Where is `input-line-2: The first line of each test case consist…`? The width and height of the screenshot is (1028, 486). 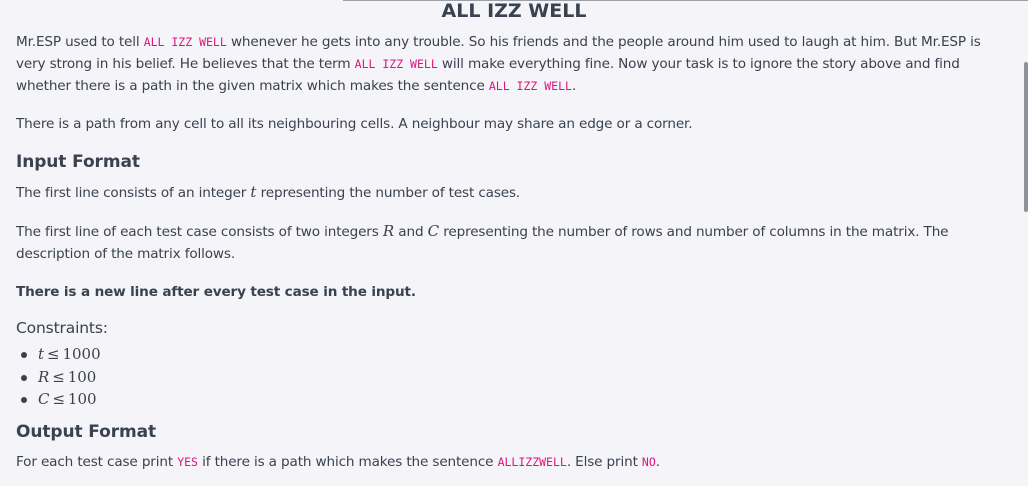
input-line-2: The first line of each test case consist… is located at coordinates (514, 242).